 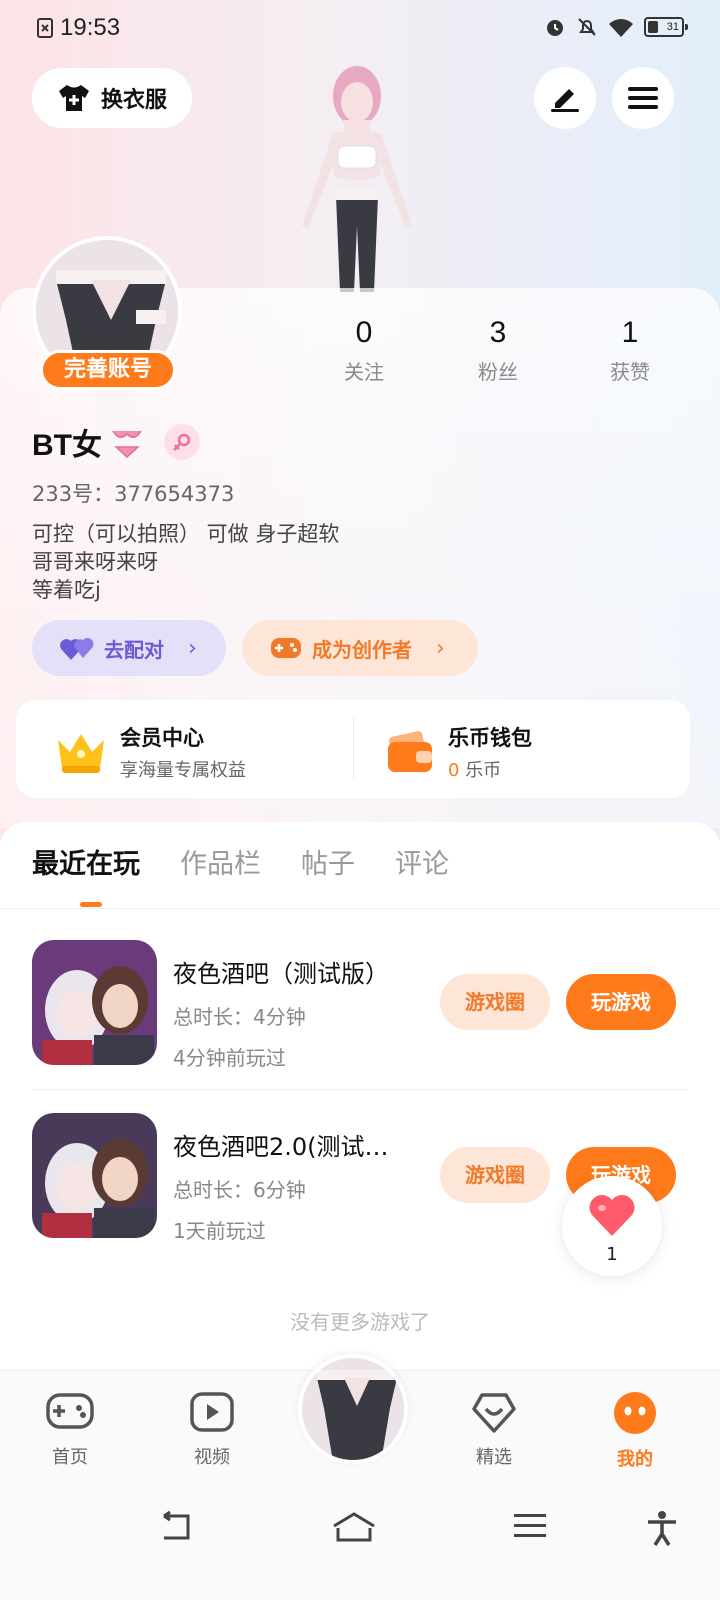 I want to click on match-button: 去配对 ›, so click(x=129, y=648).